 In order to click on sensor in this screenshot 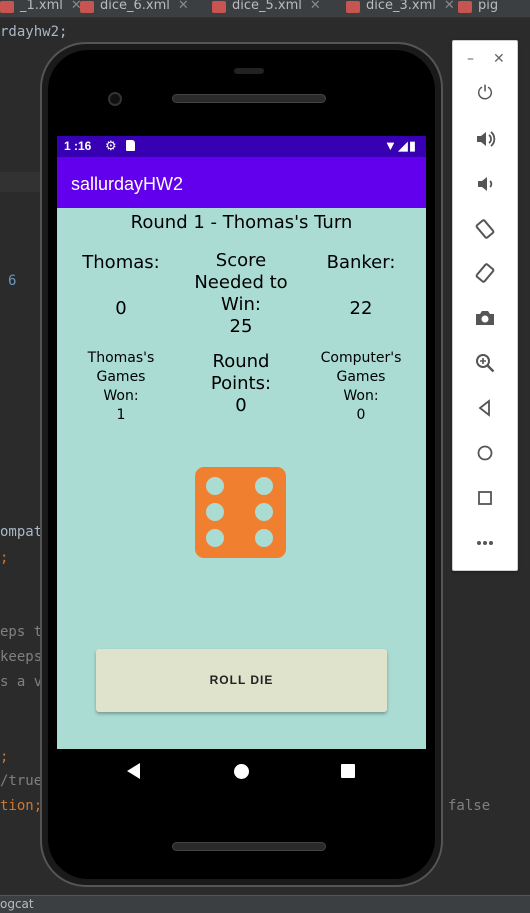, I will do `click(249, 71)`.